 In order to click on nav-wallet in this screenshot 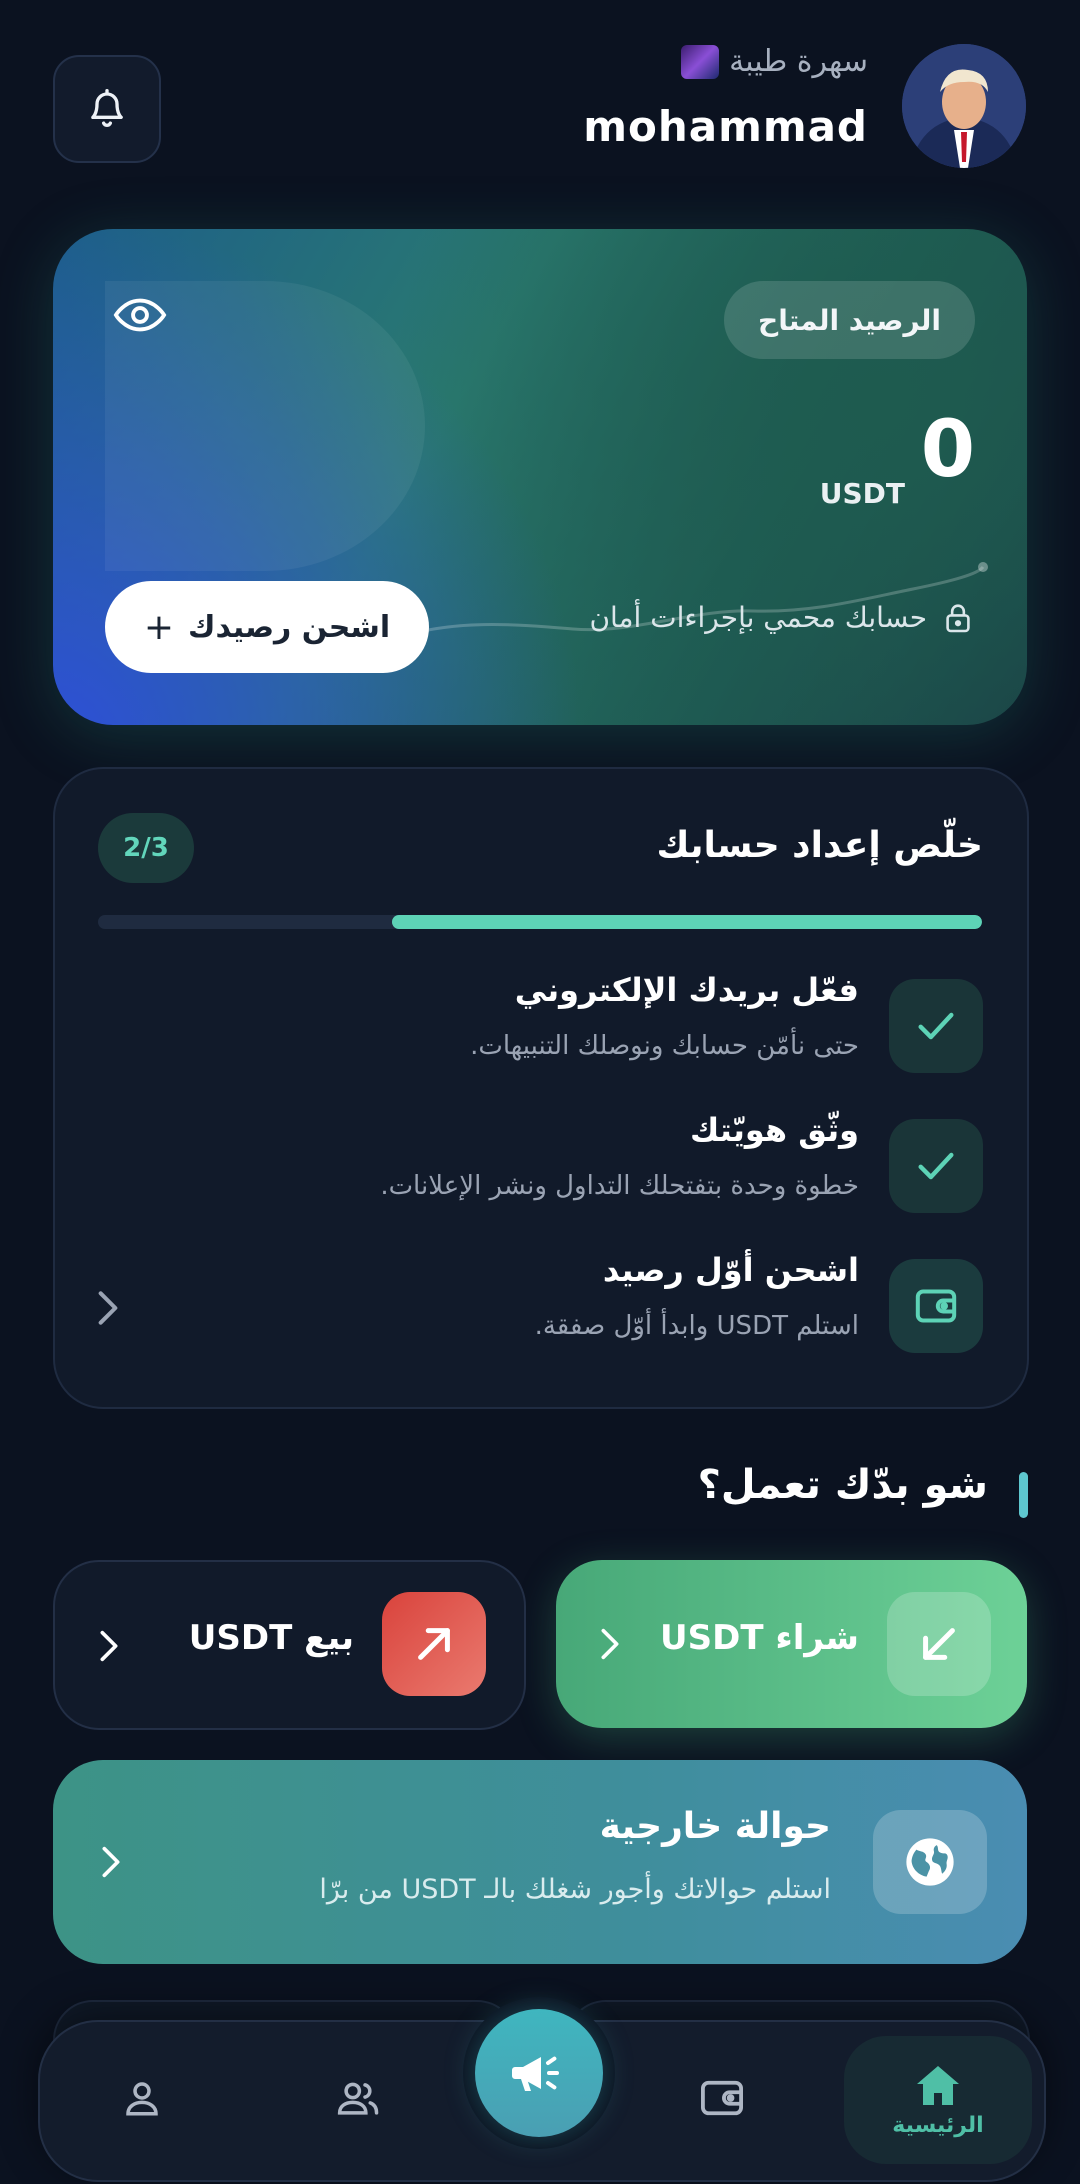, I will do `click(722, 2098)`.